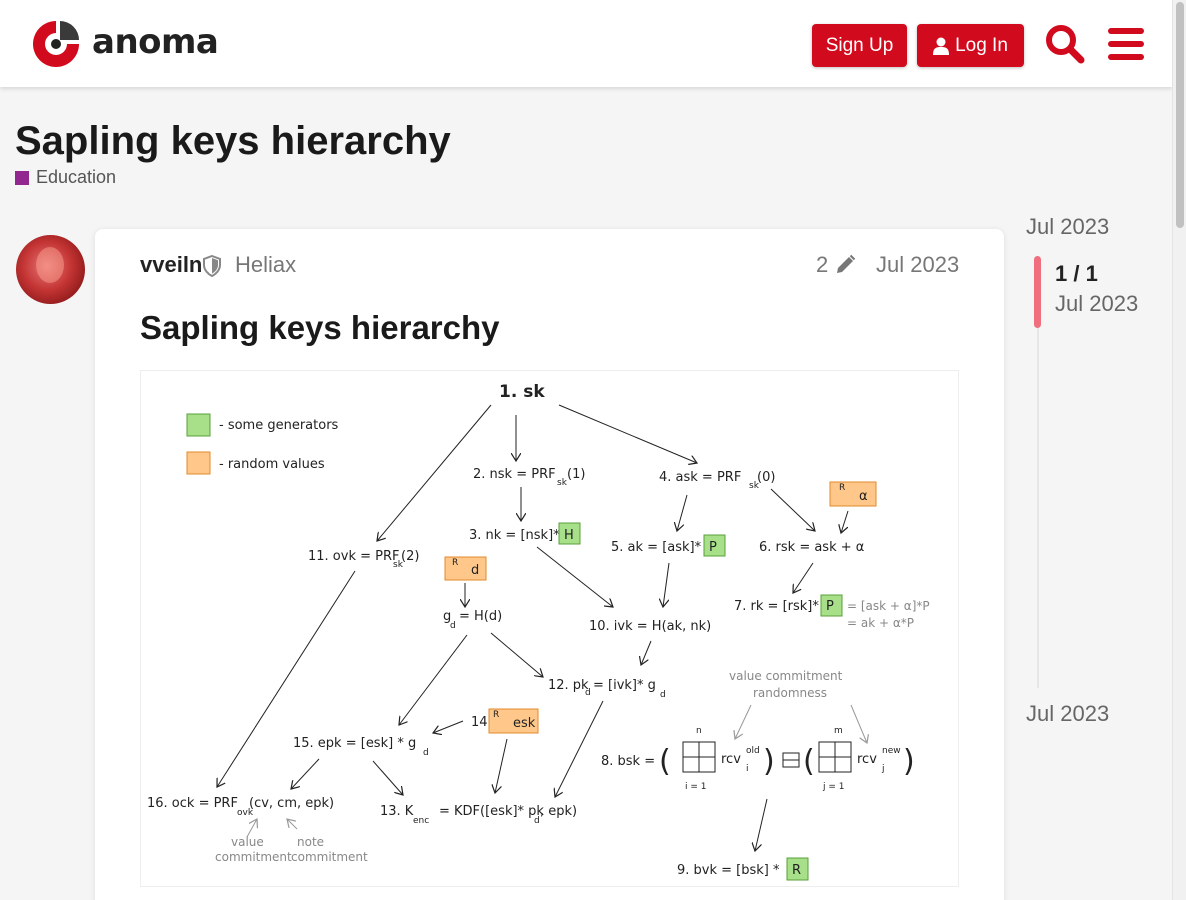 This screenshot has width=1186, height=900. I want to click on vcr-line1: value commitment, so click(786, 676).